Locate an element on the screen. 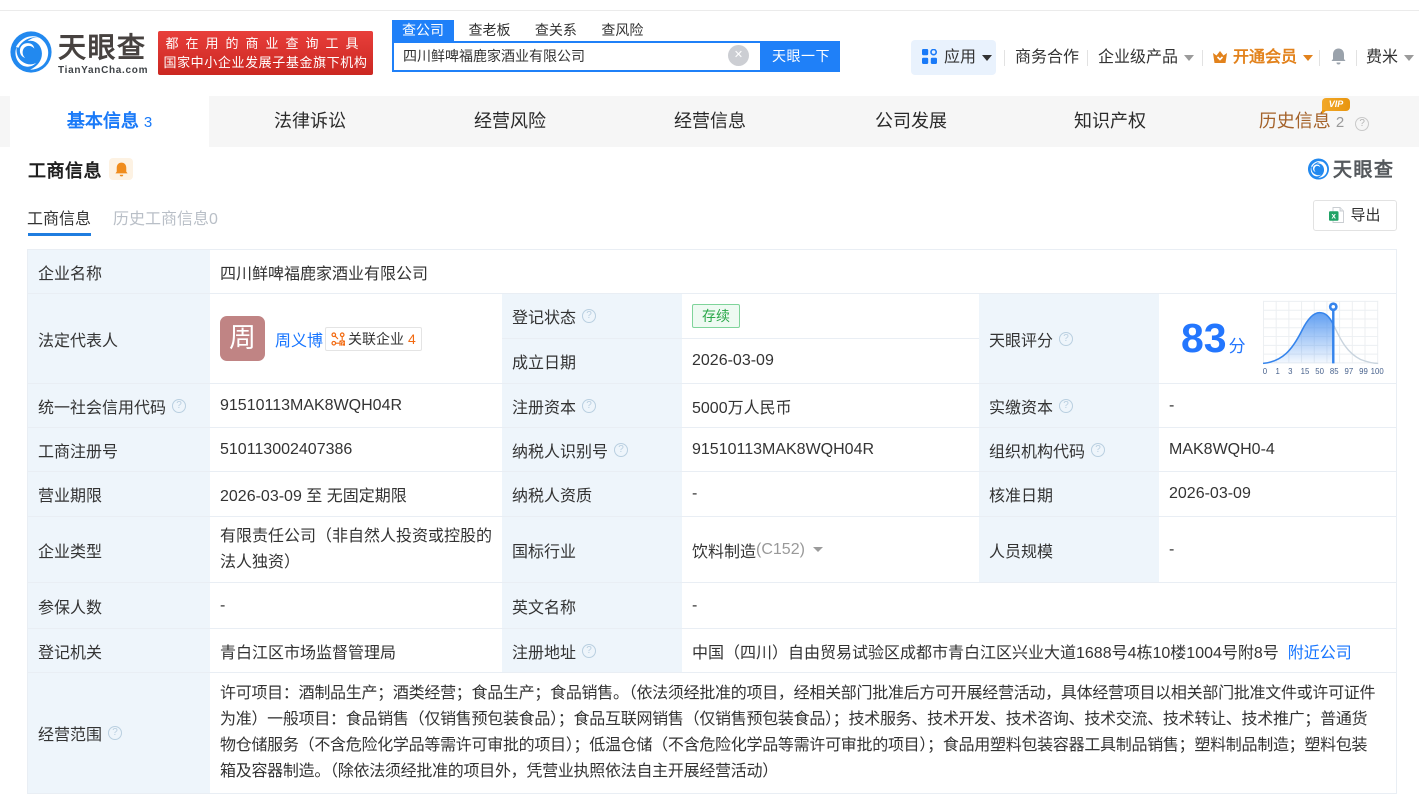  svg-text: 1 is located at coordinates (1277, 371).